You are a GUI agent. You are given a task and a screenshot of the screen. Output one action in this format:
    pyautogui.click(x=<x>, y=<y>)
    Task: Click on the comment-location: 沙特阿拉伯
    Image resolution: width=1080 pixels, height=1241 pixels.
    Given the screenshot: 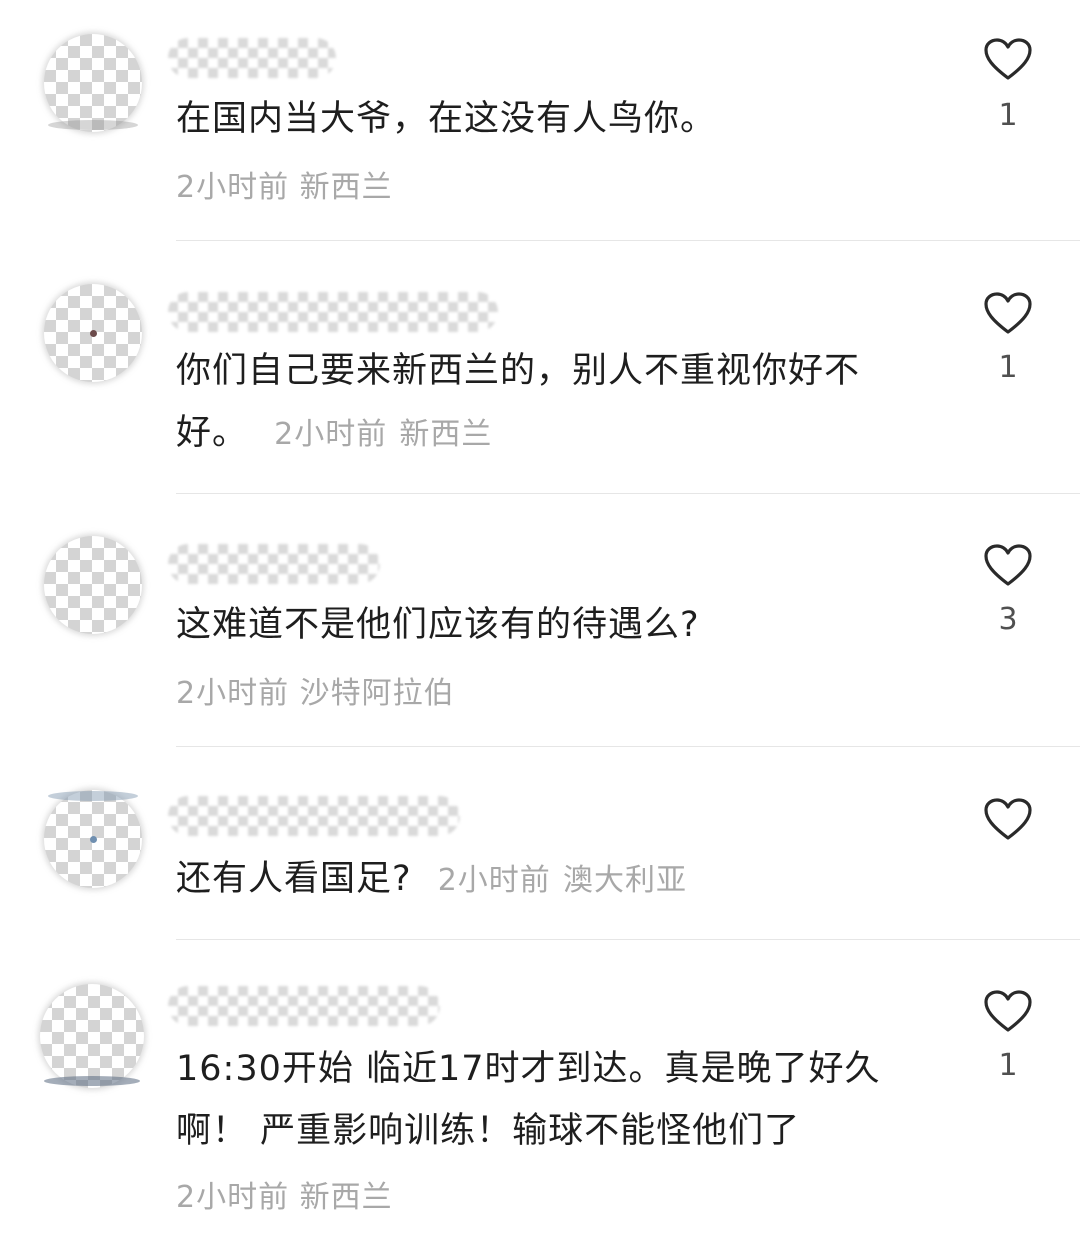 What is the action you would take?
    pyautogui.click(x=377, y=693)
    